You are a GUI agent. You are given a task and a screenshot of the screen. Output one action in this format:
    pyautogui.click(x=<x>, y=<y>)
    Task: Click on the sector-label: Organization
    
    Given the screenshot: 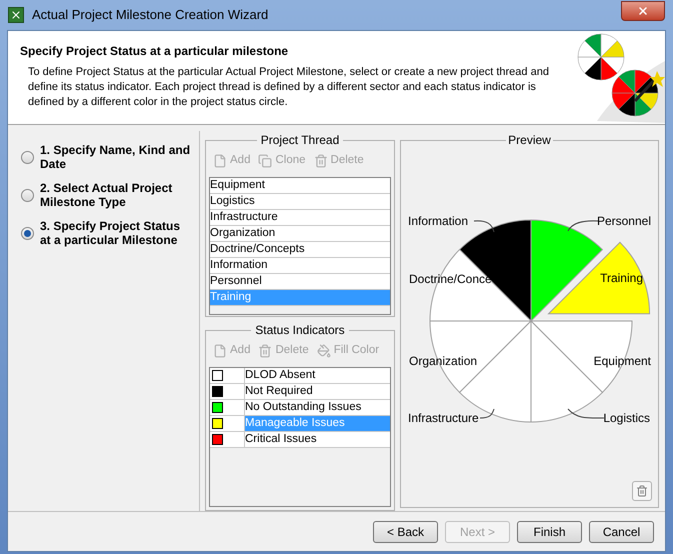 What is the action you would take?
    pyautogui.click(x=443, y=361)
    